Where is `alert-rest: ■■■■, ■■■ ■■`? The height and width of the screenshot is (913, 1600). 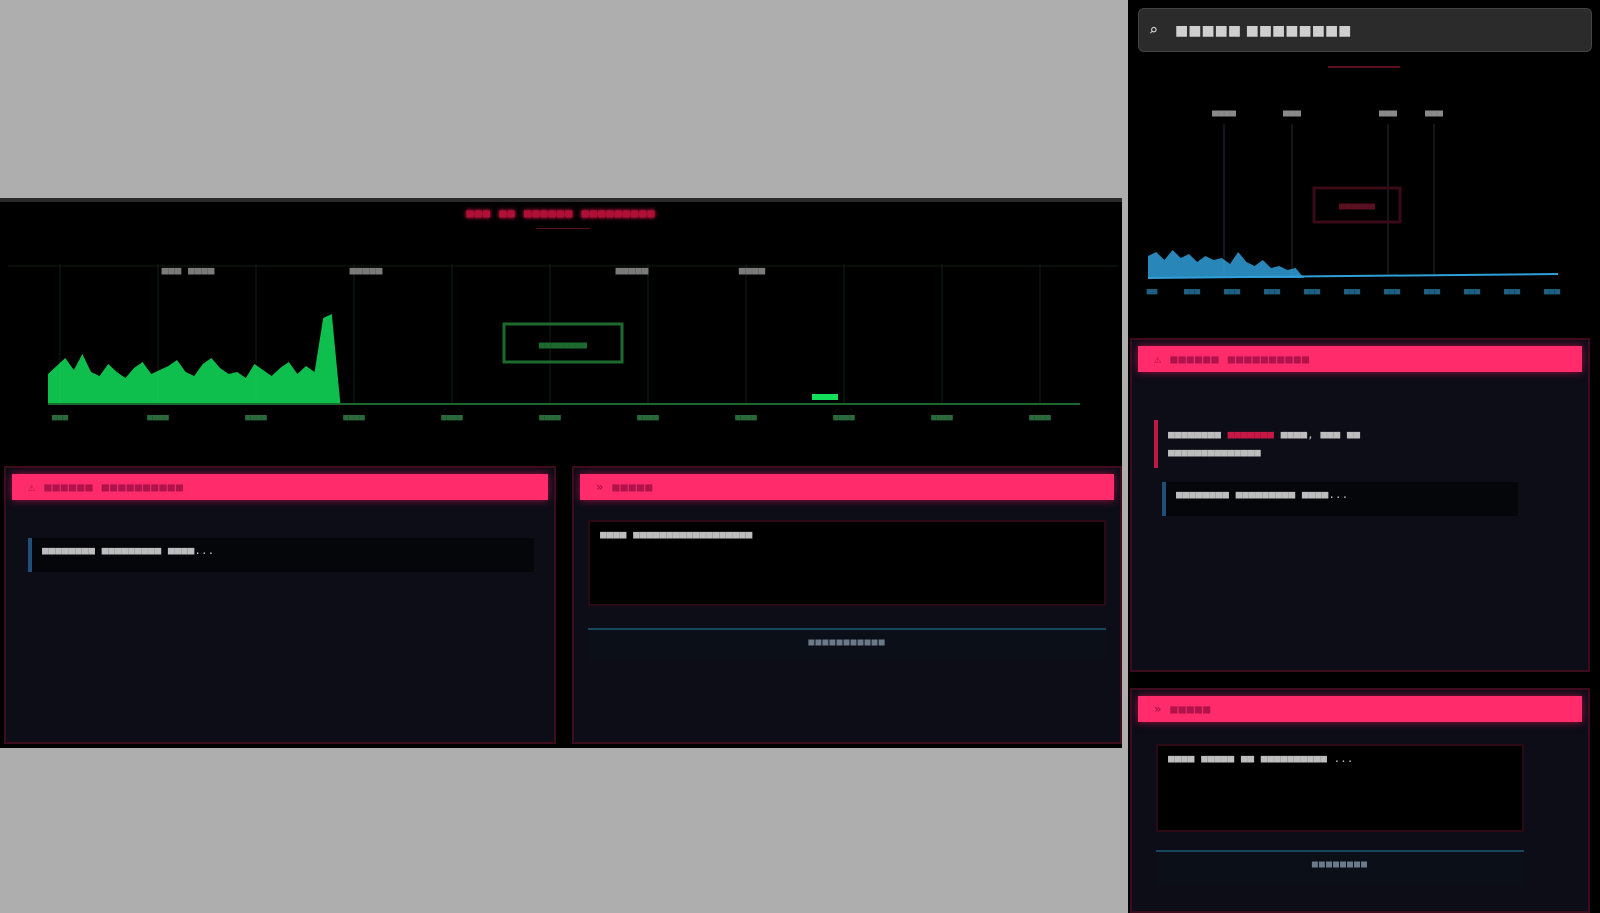
alert-rest: ■■■■, ■■■ ■■ is located at coordinates (1320, 434).